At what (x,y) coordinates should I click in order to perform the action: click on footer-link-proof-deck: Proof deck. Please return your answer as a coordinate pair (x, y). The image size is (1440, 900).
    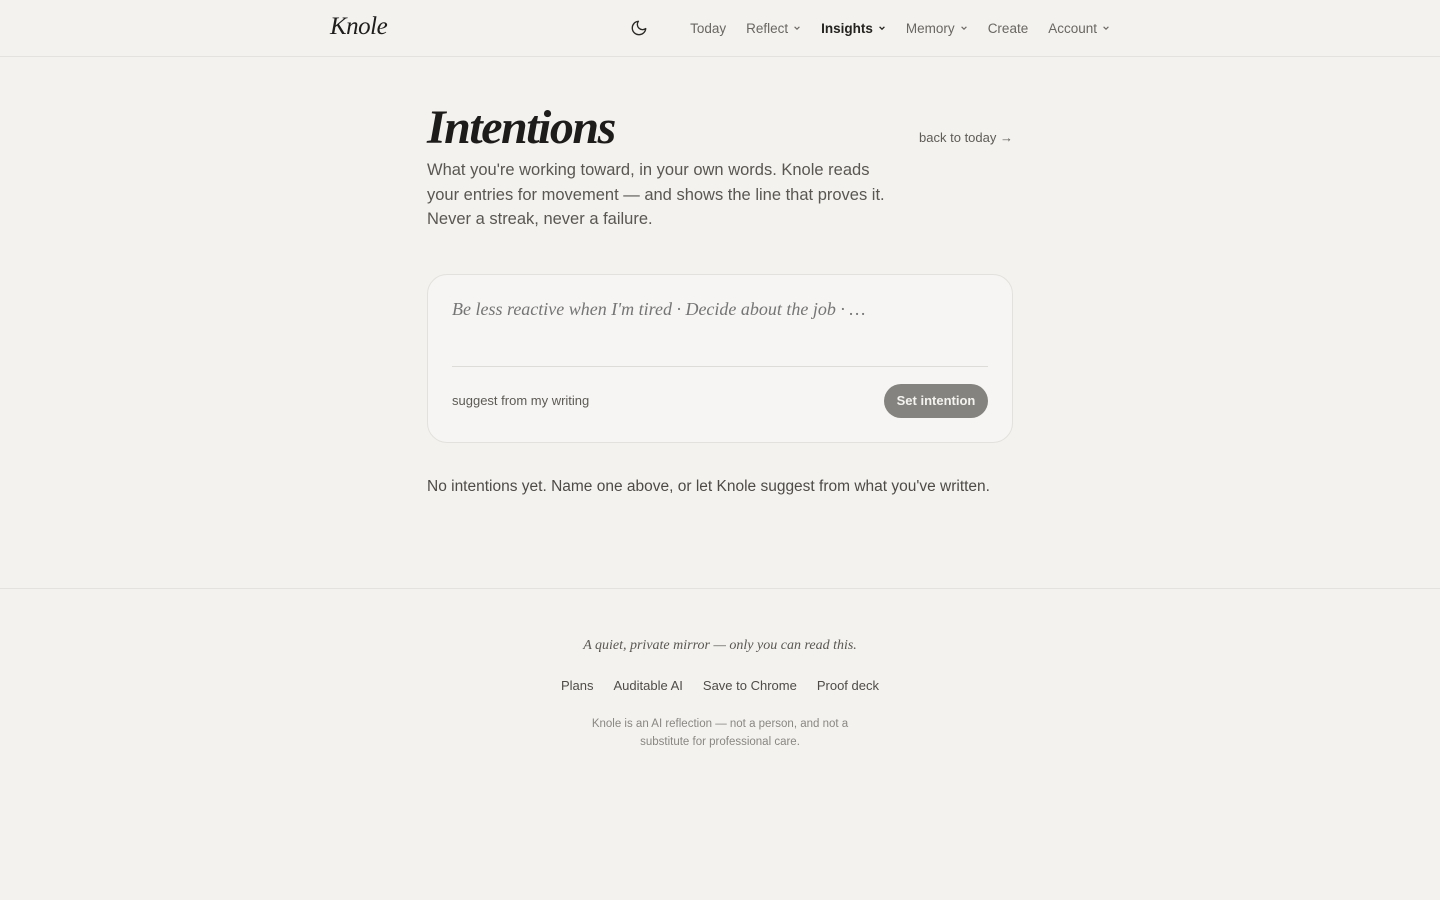
    Looking at the image, I should click on (848, 685).